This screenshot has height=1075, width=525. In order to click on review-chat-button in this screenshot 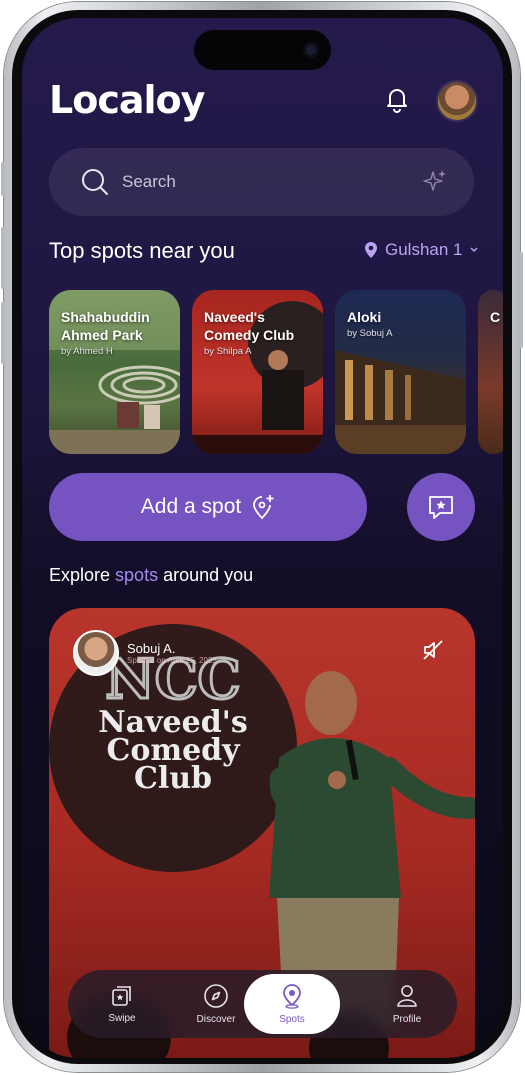, I will do `click(441, 507)`.